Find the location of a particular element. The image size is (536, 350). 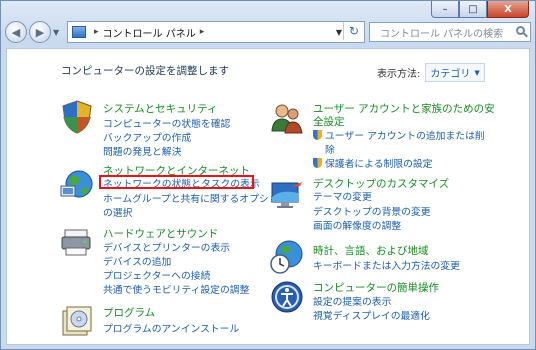

network-internet-icon is located at coordinates (77, 184).